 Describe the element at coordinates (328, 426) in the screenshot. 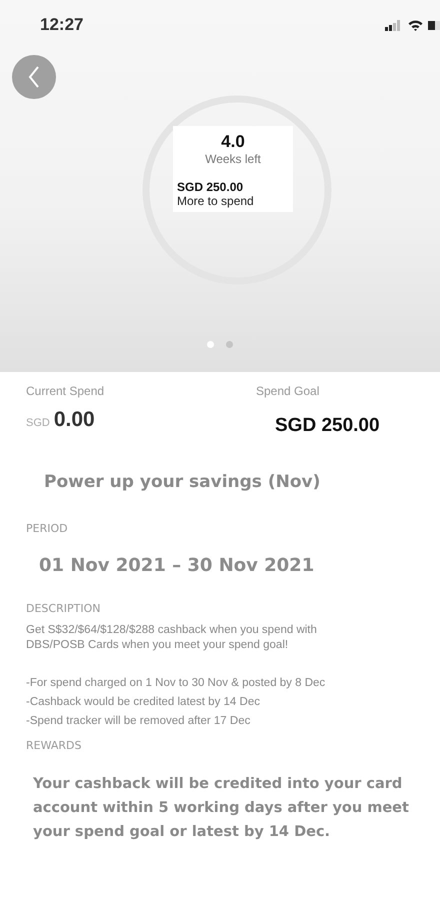

I see `spend-goal-value: SGD 250.00` at that location.